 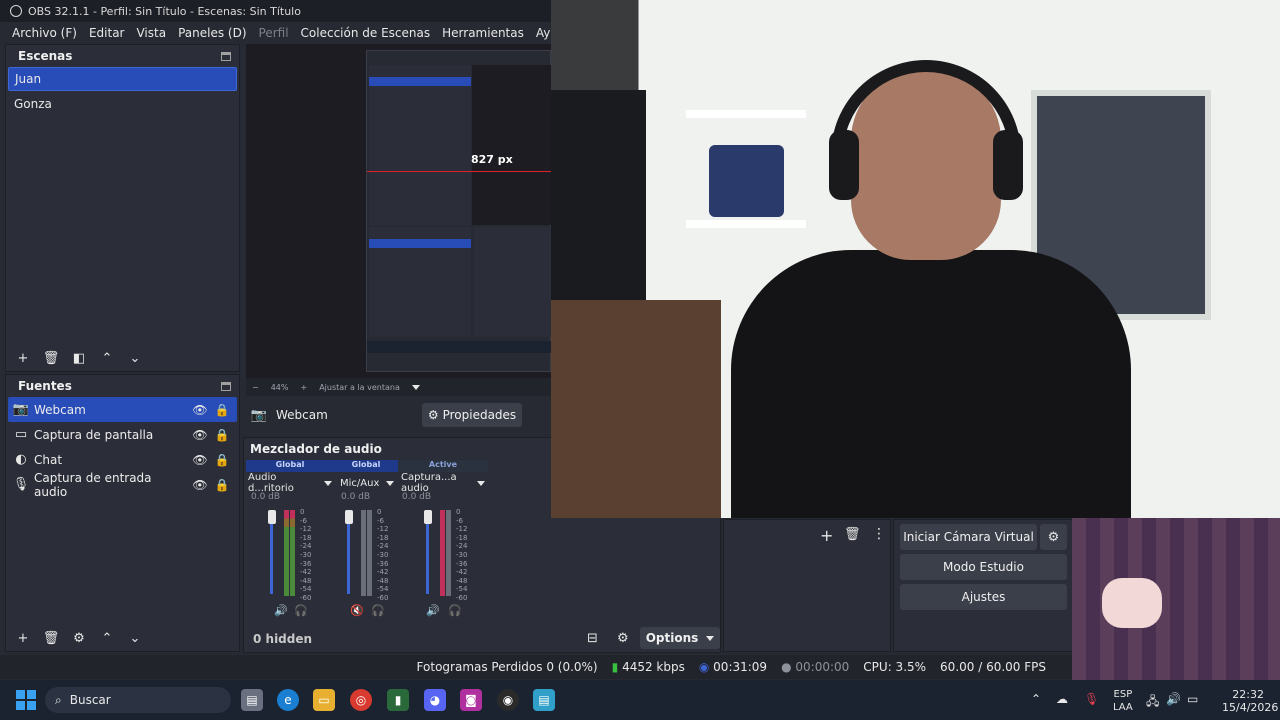 What do you see at coordinates (472, 415) in the screenshot?
I see `properties-button: ⚙ Propiedades` at bounding box center [472, 415].